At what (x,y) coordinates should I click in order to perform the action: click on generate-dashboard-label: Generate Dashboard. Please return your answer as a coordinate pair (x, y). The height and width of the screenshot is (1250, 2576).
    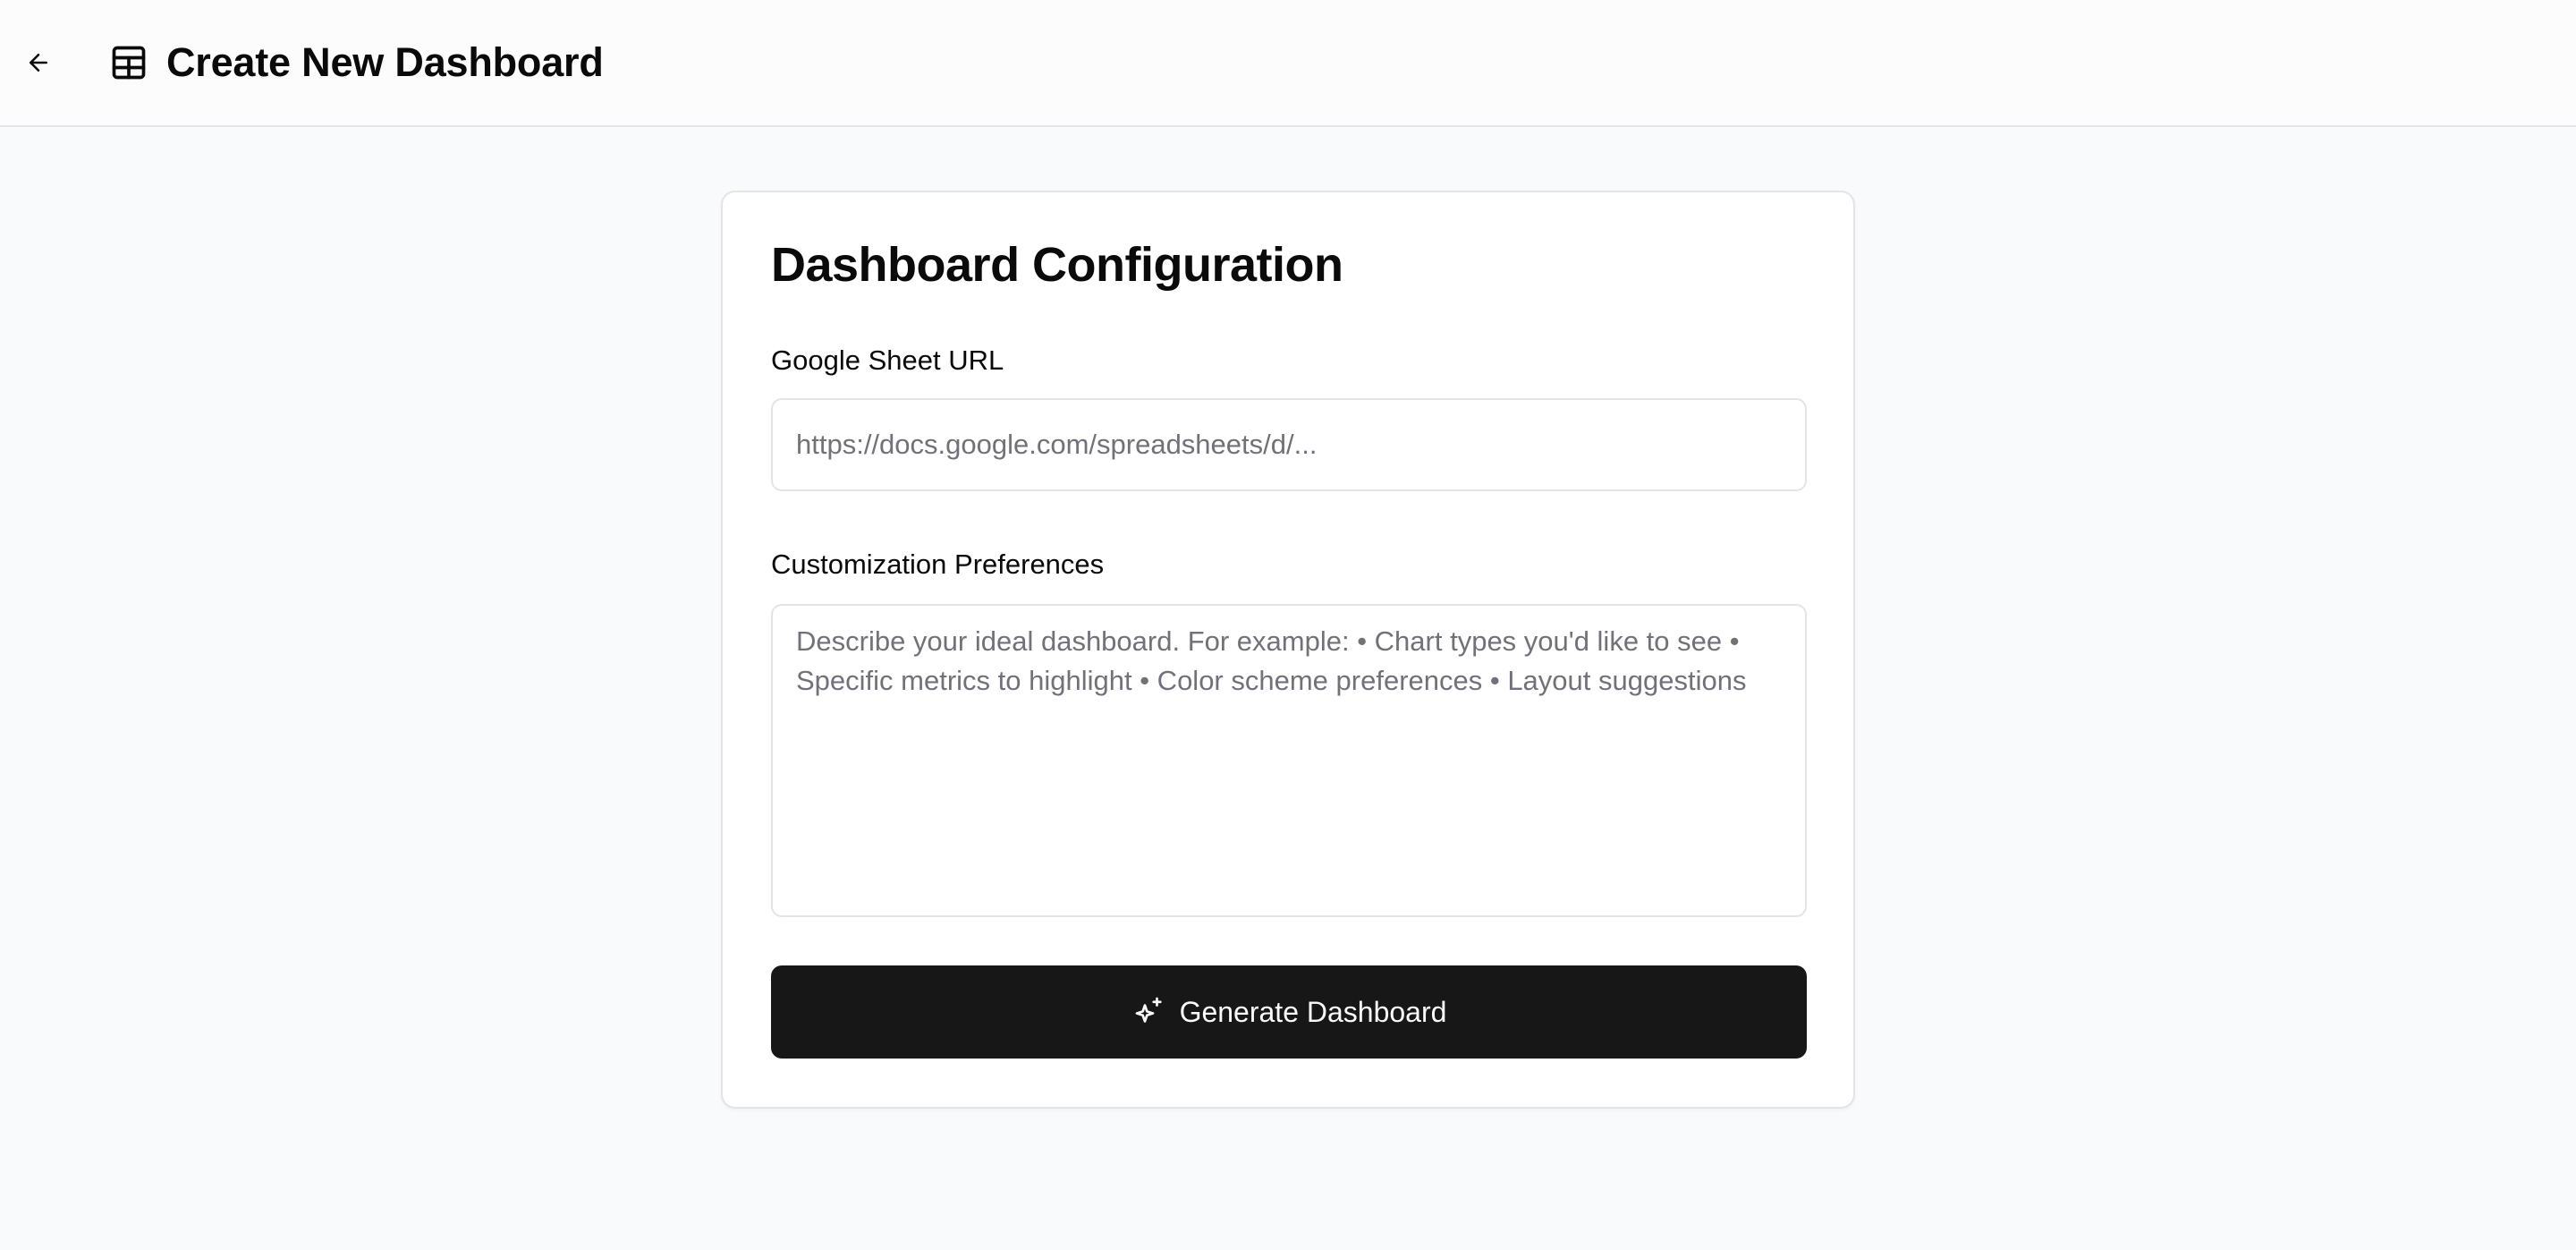
    Looking at the image, I should click on (1313, 1011).